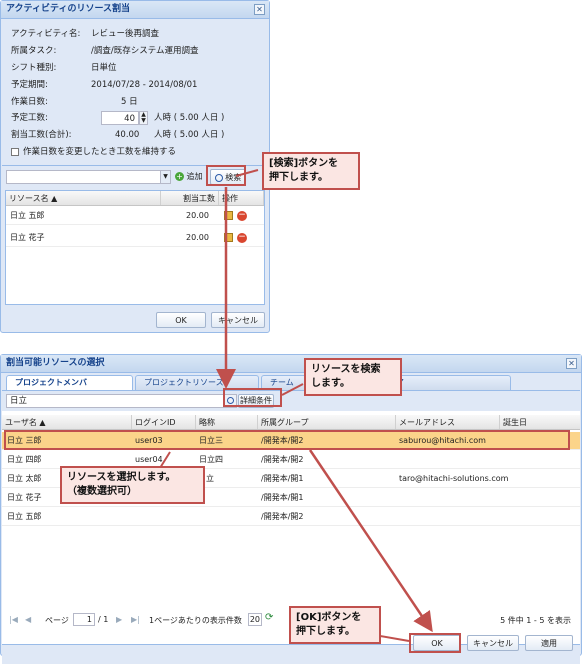 This screenshot has height=664, width=583. I want to click on apply-button: 適用, so click(549, 643).